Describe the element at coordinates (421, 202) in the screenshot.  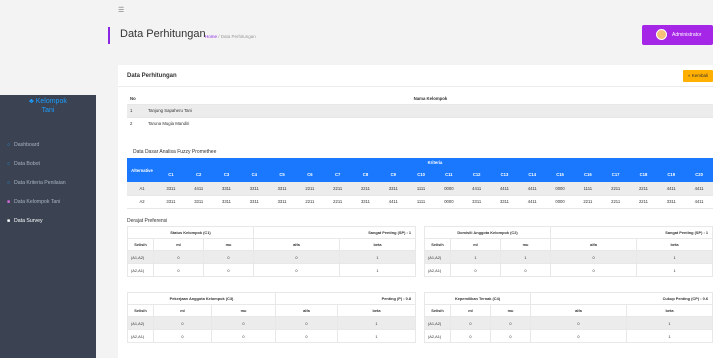
I see `criterion-value: 1111` at that location.